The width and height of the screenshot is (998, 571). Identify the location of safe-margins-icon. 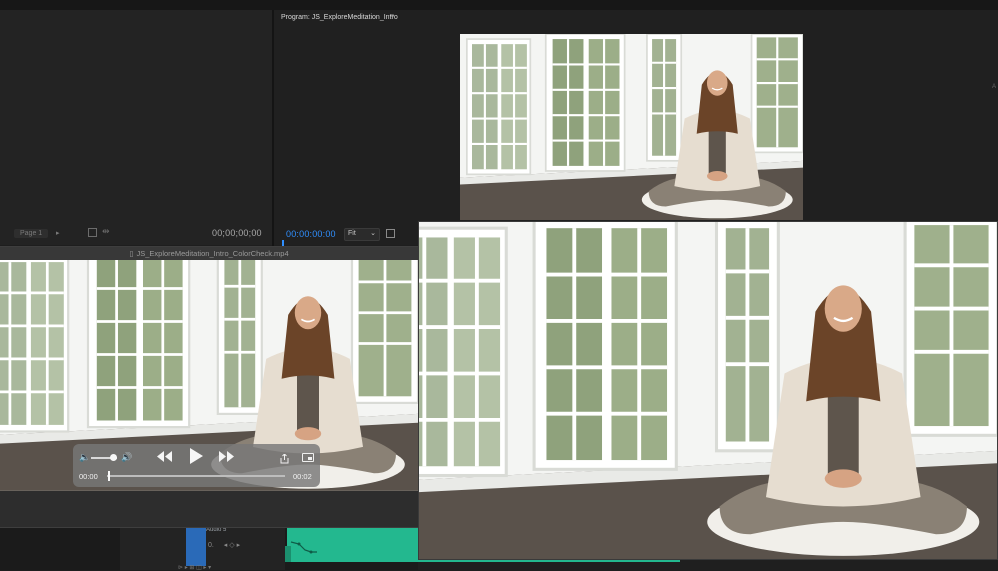
(92, 232).